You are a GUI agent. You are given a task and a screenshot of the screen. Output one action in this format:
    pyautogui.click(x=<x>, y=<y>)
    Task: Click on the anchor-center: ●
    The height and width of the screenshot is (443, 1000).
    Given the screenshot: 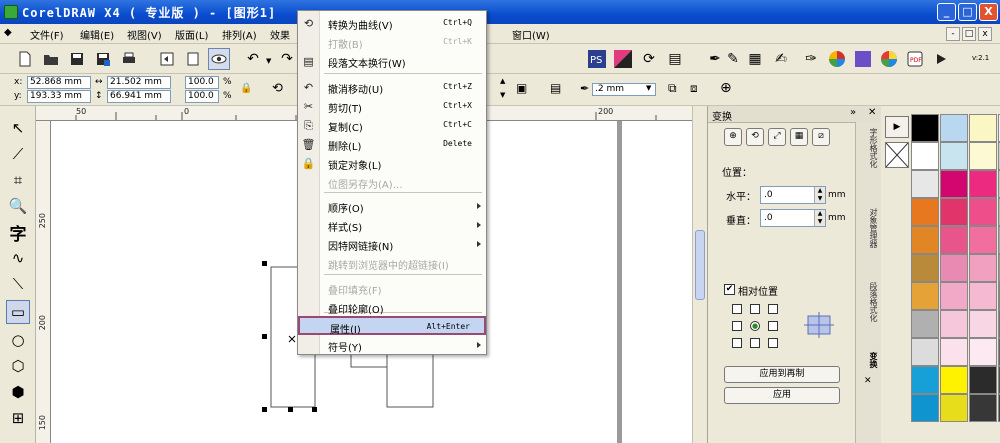 What is the action you would take?
    pyautogui.click(x=755, y=326)
    